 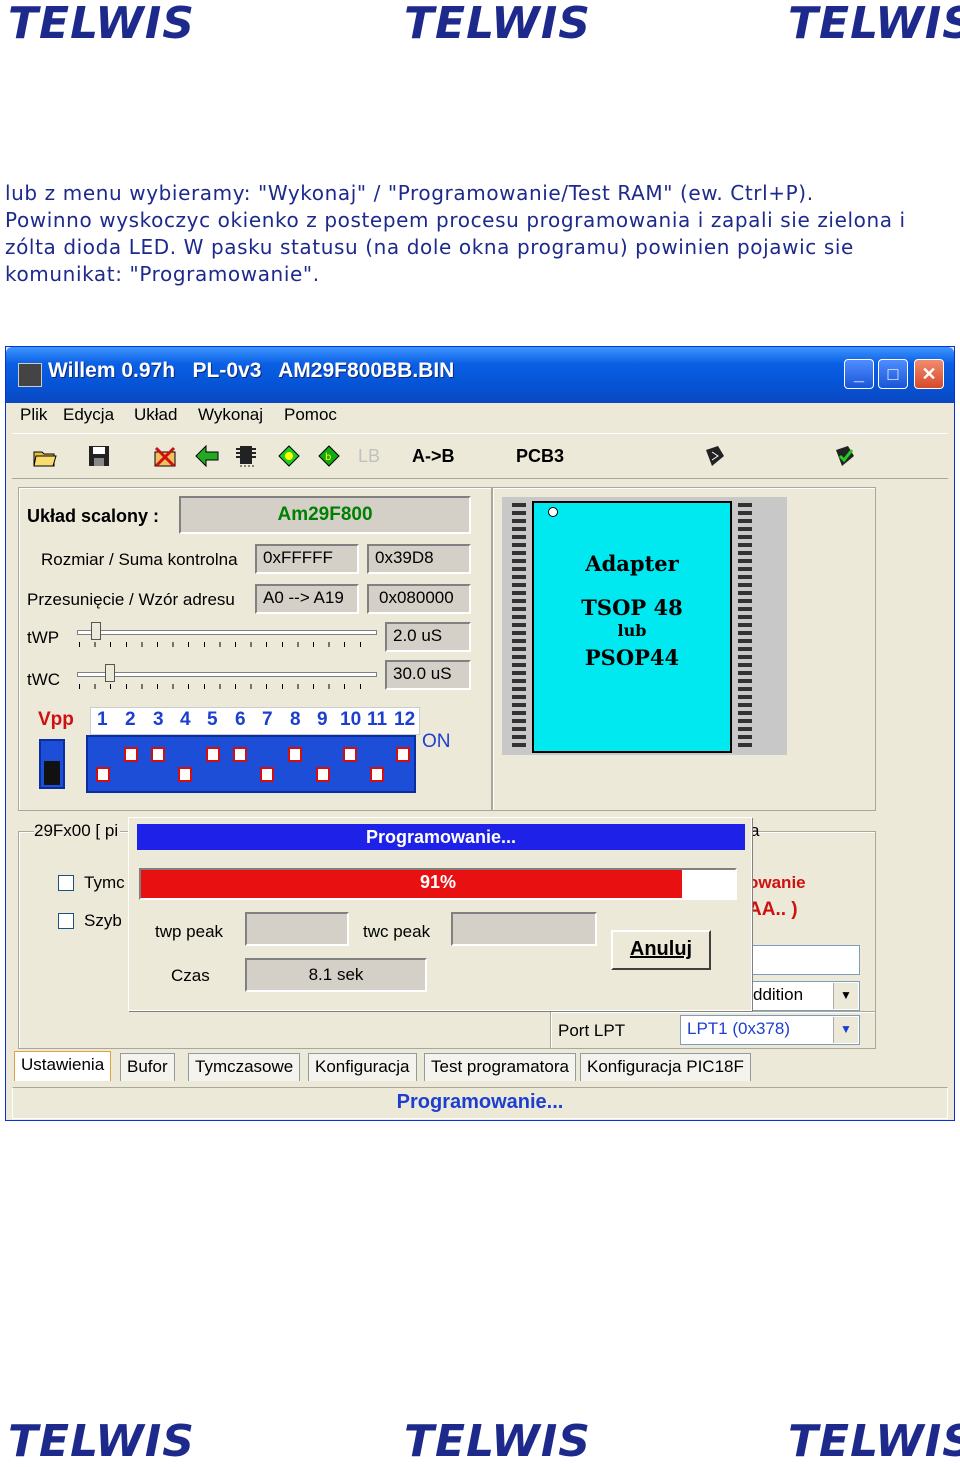 I want to click on settings-icon, so click(x=845, y=456).